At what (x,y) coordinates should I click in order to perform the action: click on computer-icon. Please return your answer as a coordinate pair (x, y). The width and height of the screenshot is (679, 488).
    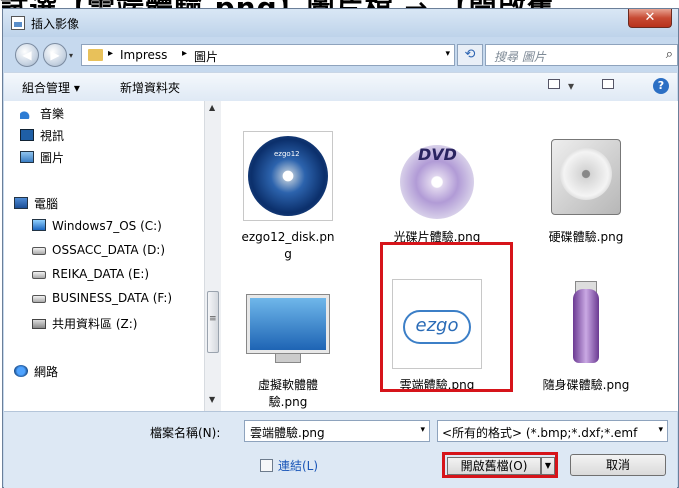
    Looking at the image, I should click on (21, 203).